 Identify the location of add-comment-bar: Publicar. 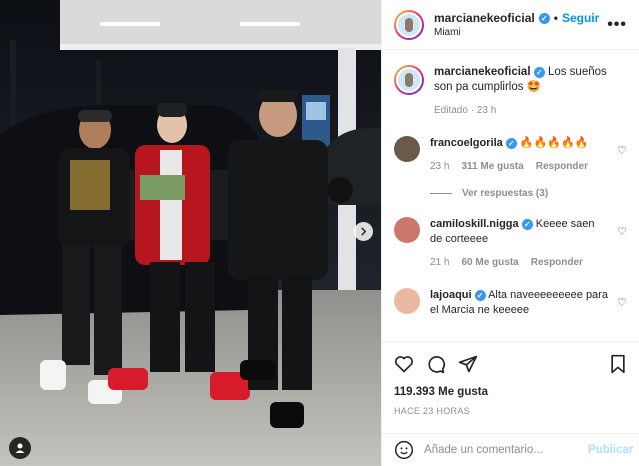
(510, 449).